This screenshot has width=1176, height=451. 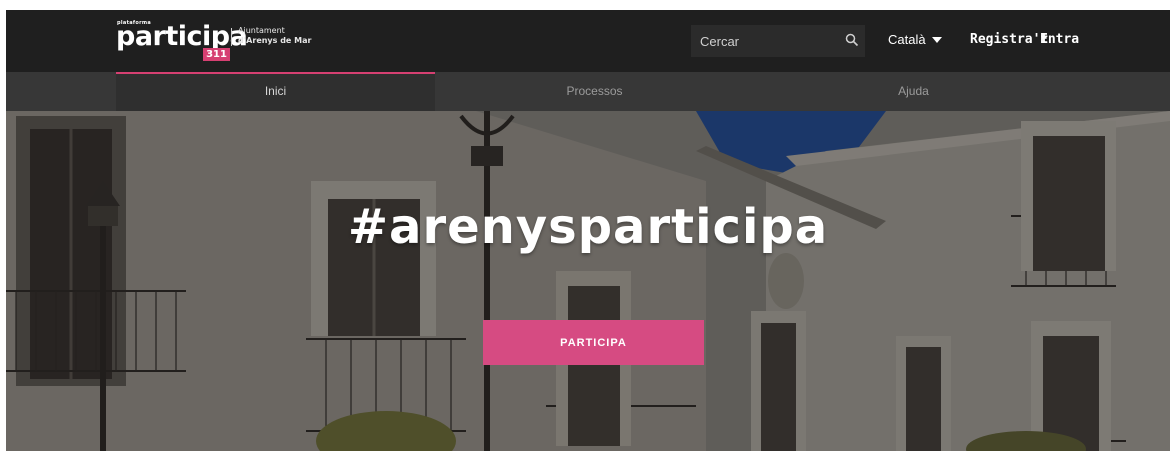 I want to click on participa-logo: plataforma participa 311, so click(x=187, y=41).